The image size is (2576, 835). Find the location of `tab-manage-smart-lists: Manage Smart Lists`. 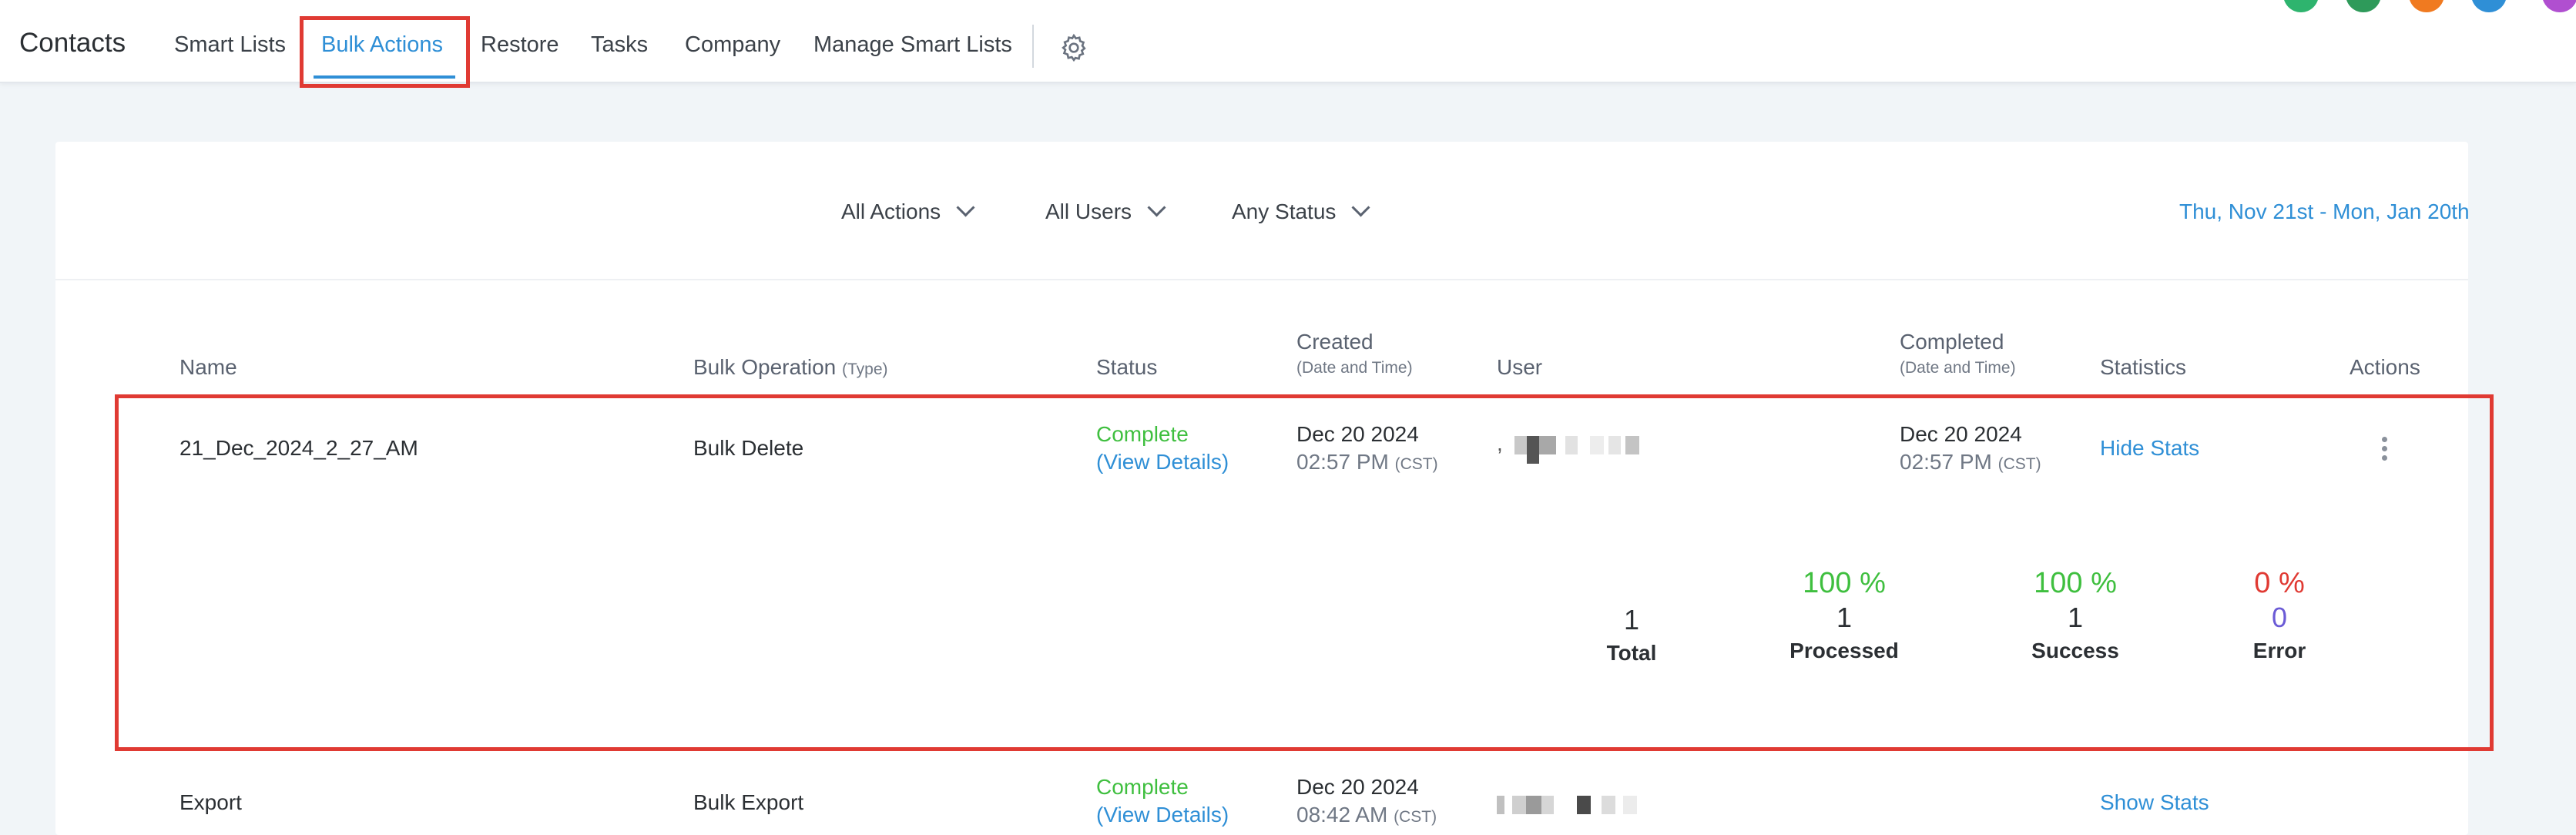

tab-manage-smart-lists: Manage Smart Lists is located at coordinates (912, 45).